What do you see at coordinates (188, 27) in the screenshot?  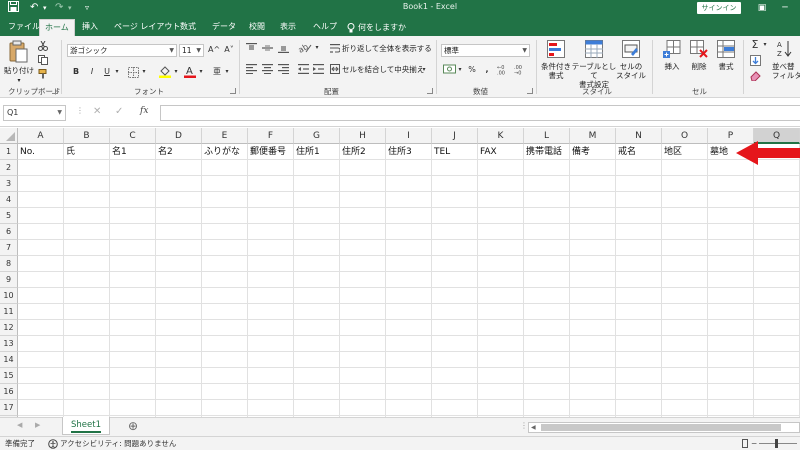 I see `tab-formulas: 数式` at bounding box center [188, 27].